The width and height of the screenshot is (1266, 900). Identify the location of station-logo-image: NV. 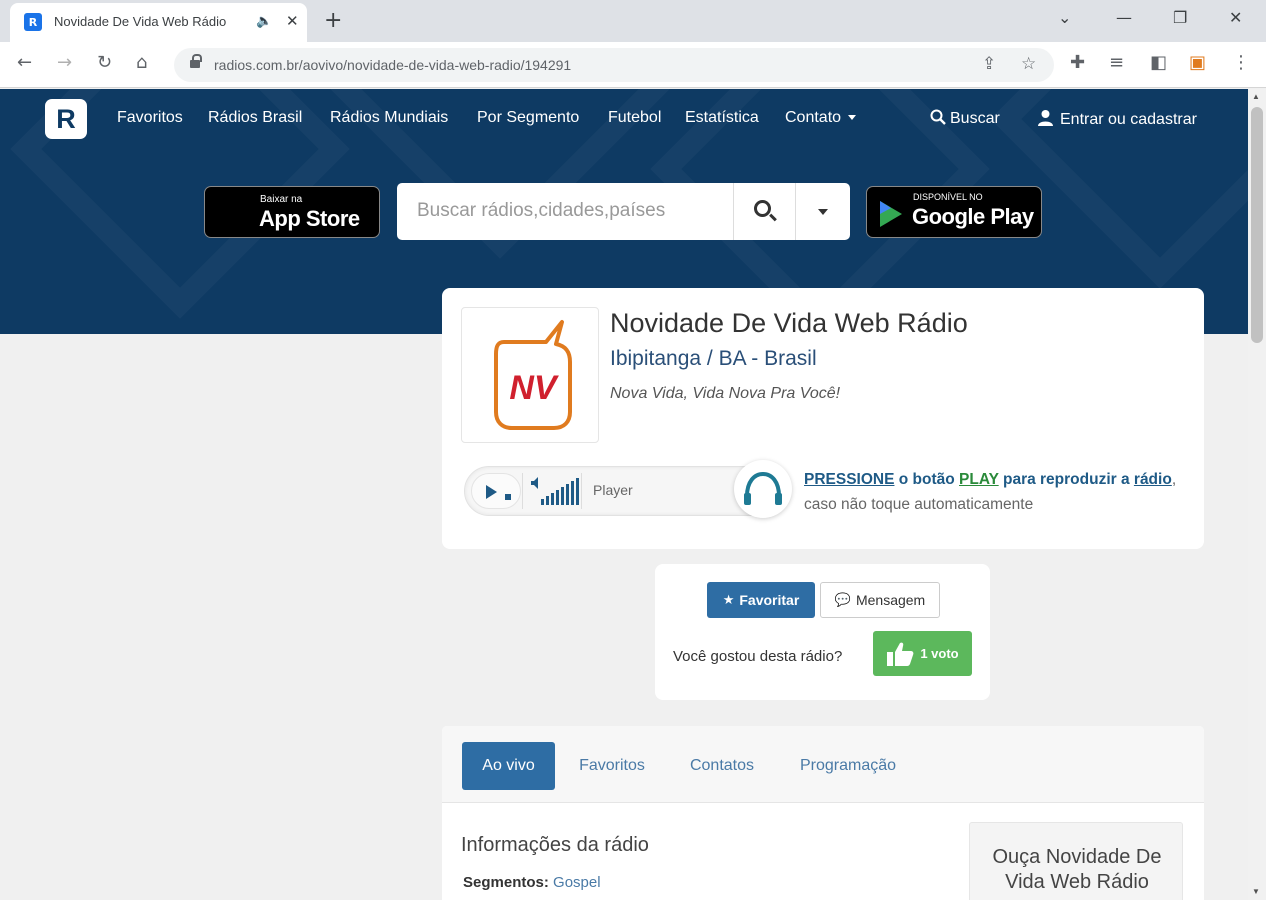
(533, 375).